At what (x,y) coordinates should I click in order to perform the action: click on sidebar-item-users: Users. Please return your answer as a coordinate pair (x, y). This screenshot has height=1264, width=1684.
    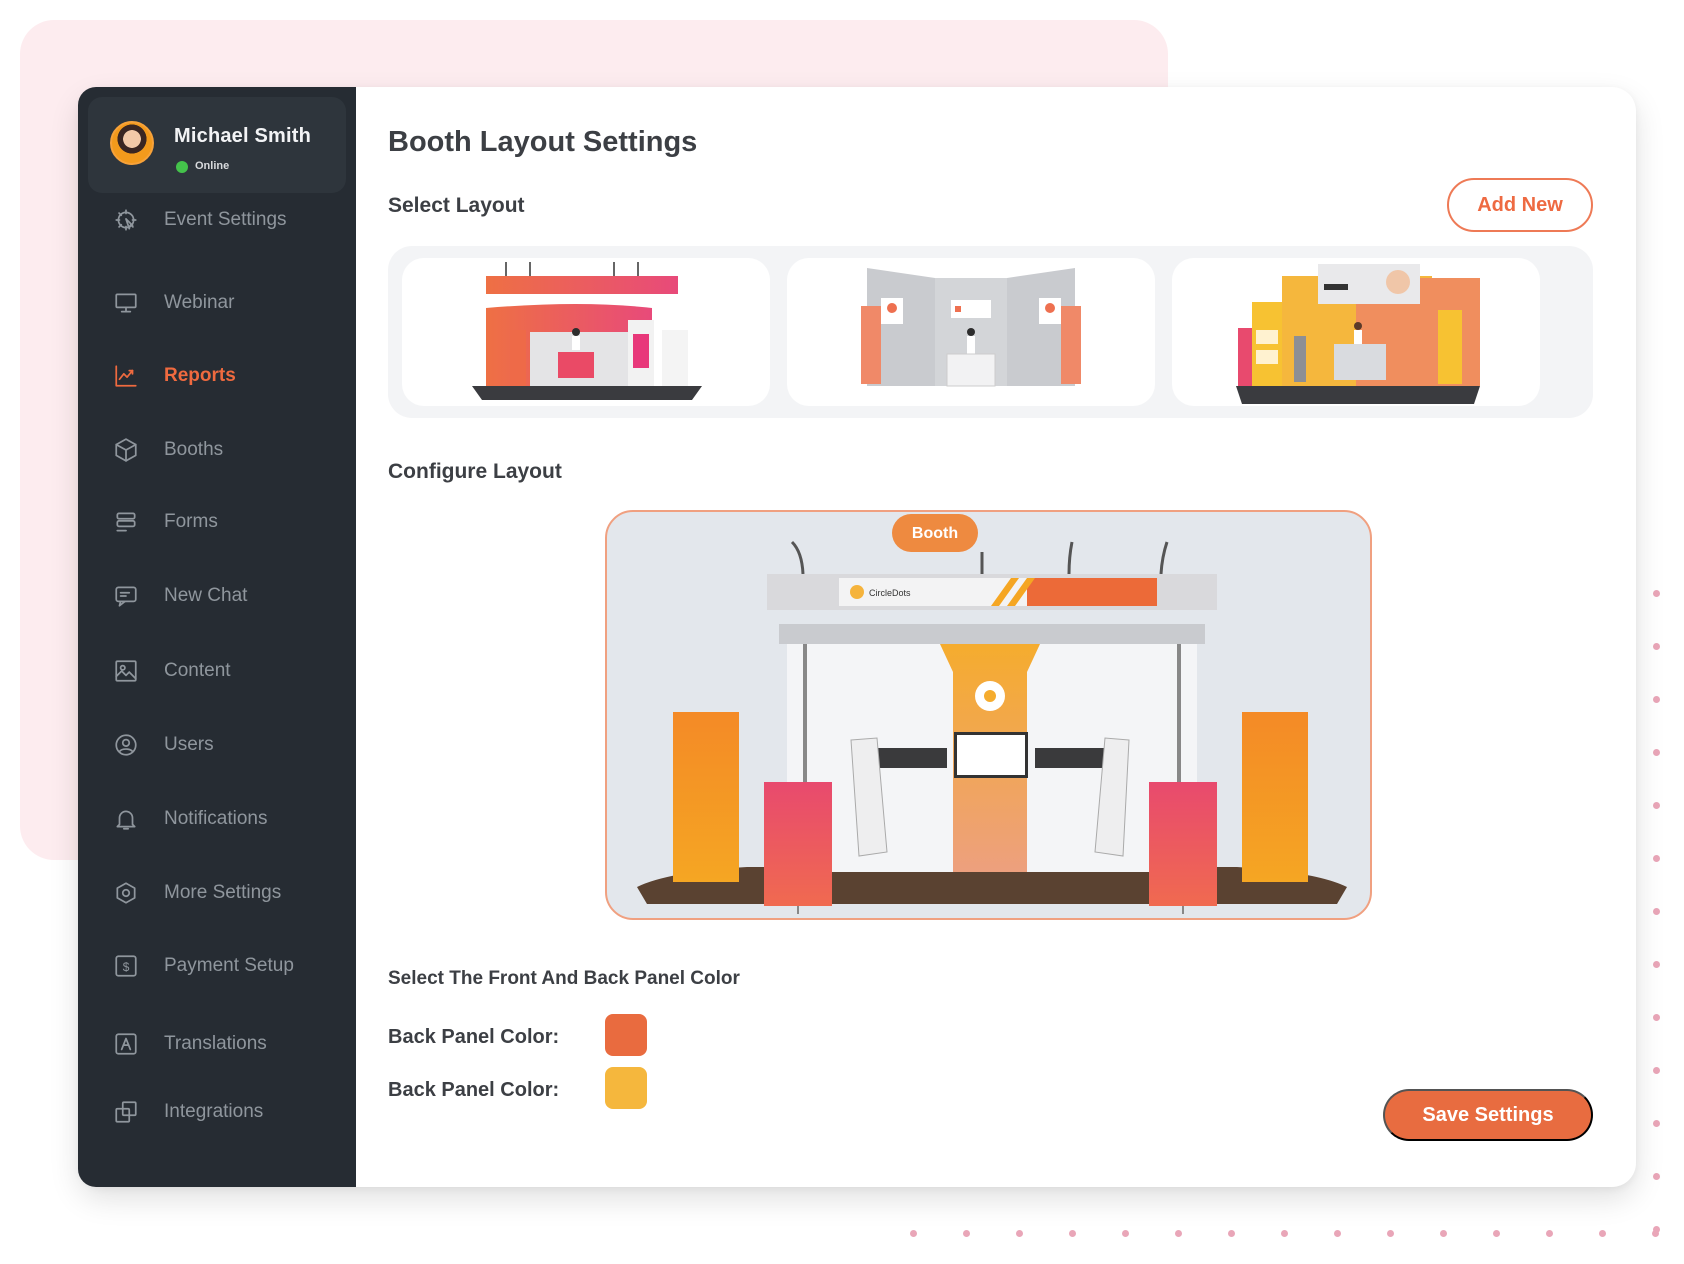
    Looking at the image, I should click on (217, 745).